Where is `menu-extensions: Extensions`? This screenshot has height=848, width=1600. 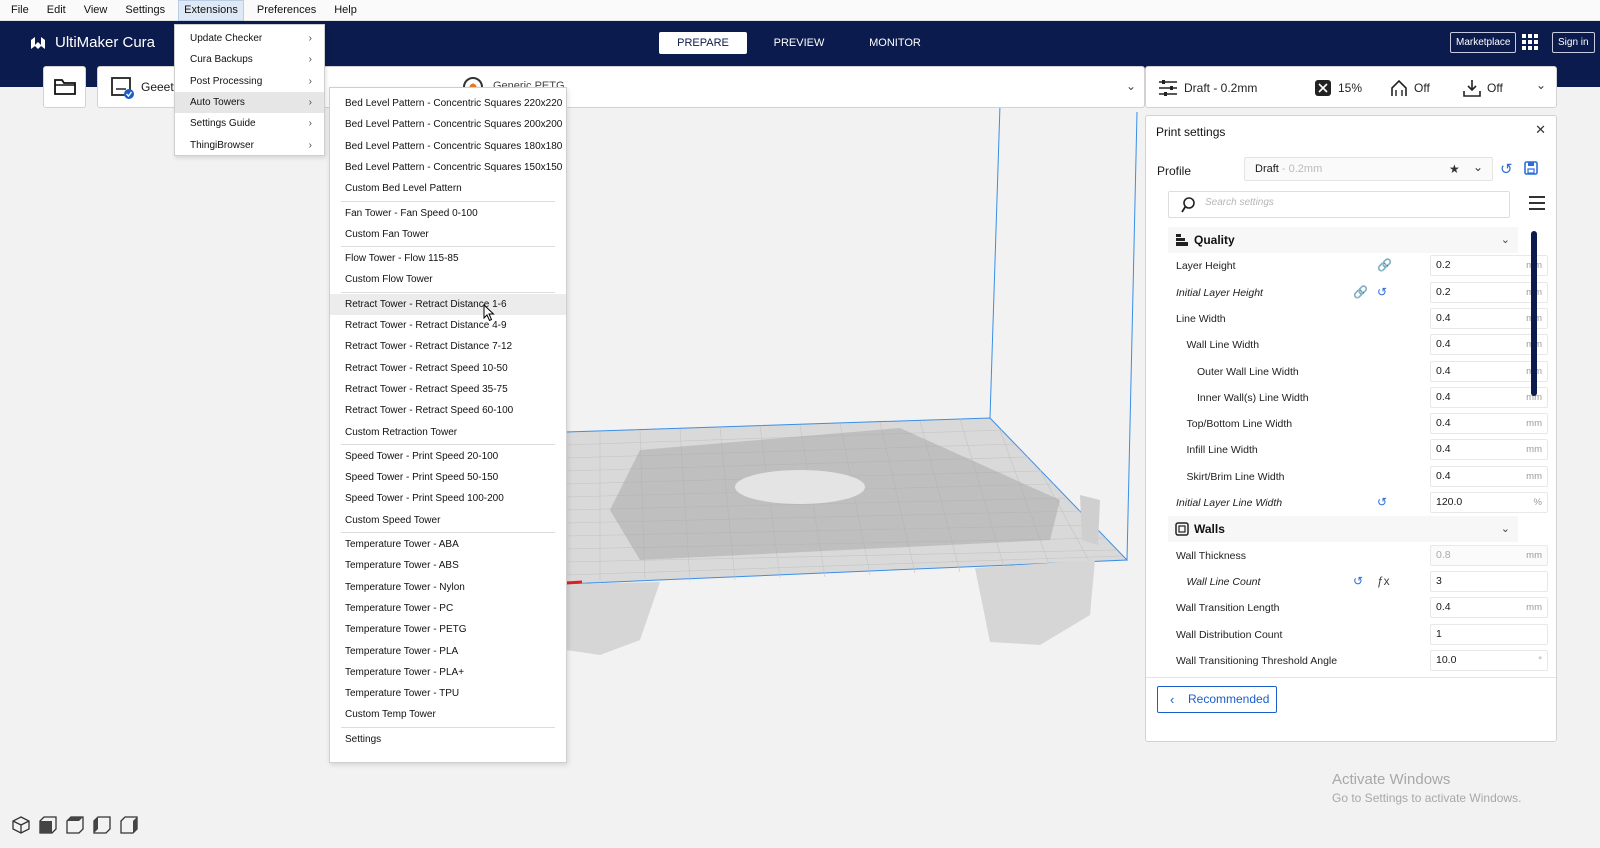 menu-extensions: Extensions is located at coordinates (211, 10).